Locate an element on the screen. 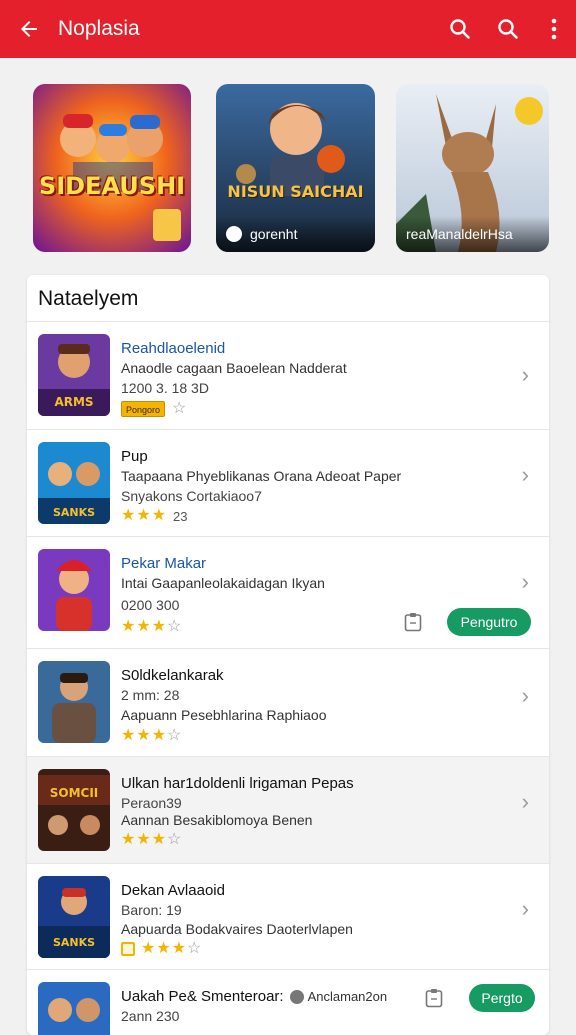 The height and width of the screenshot is (1035, 576). featured-banner-2: NISUN SAICHAI gorenht is located at coordinates (295, 168).